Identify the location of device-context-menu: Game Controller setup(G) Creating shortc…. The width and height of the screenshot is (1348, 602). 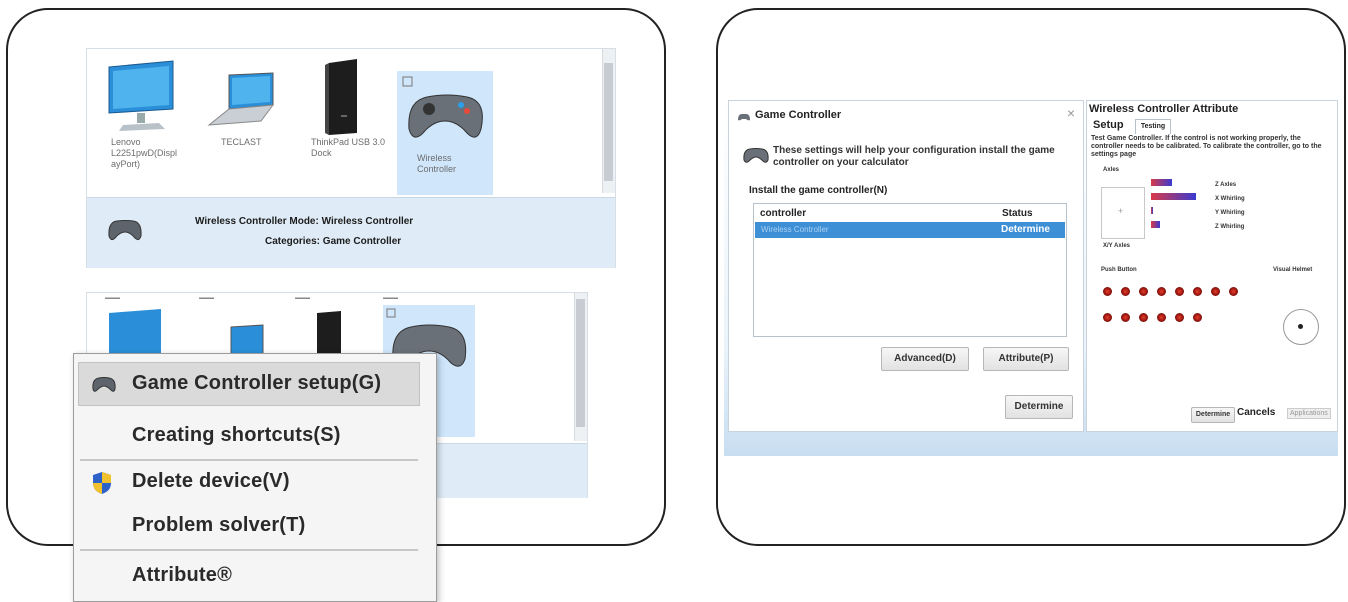
(255, 477).